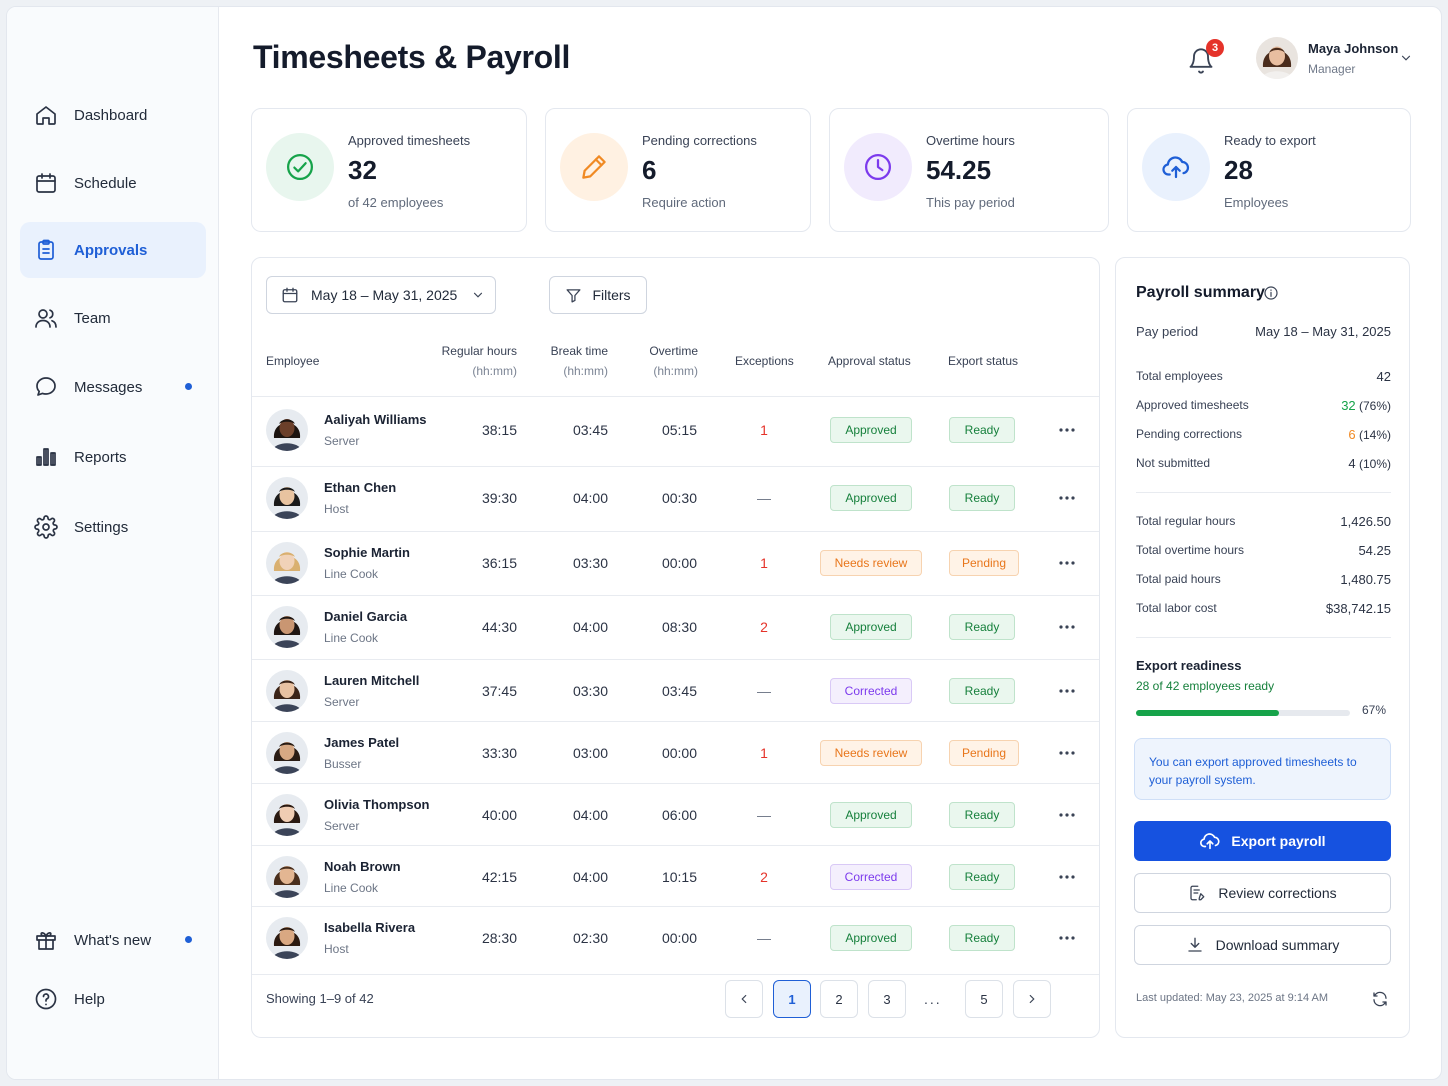 Image resolution: width=1448 pixels, height=1086 pixels. Describe the element at coordinates (887, 999) in the screenshot. I see `page-button: 3` at that location.